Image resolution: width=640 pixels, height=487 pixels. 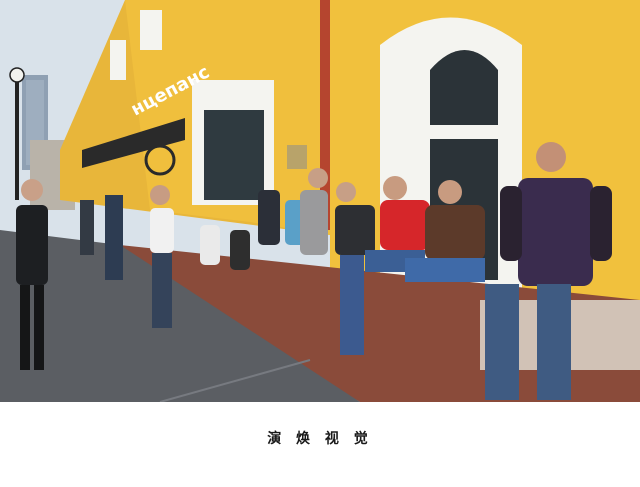 I want to click on caption-text: 演 焕 视 觉, so click(x=320, y=439).